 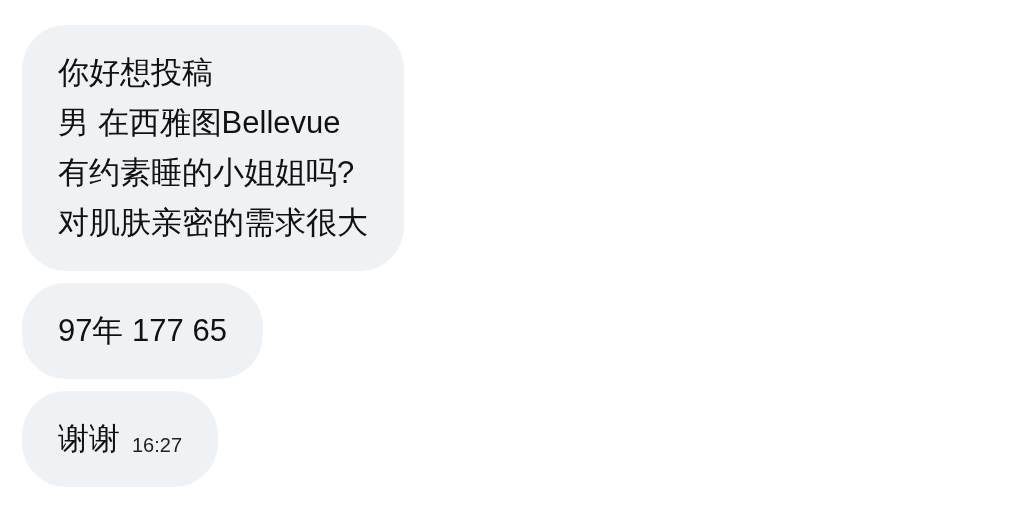 What do you see at coordinates (200, 123) in the screenshot?
I see `message-text: 男 在西雅图Bellevue` at bounding box center [200, 123].